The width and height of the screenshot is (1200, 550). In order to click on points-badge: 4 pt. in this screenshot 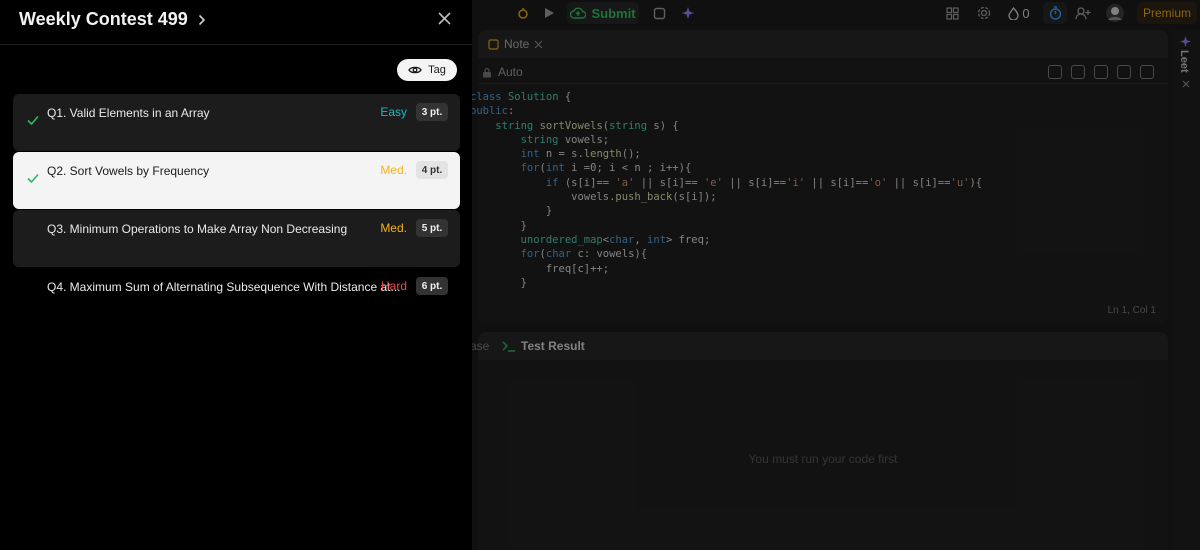, I will do `click(432, 170)`.